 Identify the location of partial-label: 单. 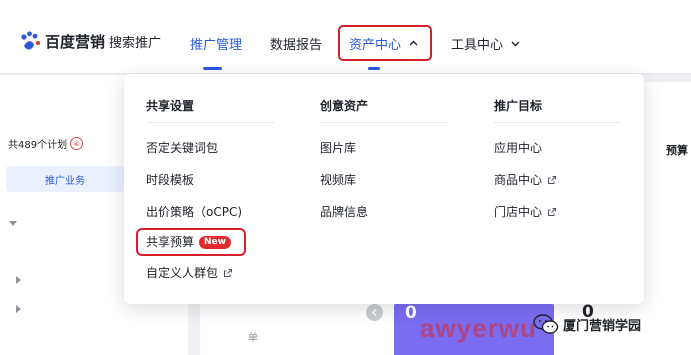
(253, 338).